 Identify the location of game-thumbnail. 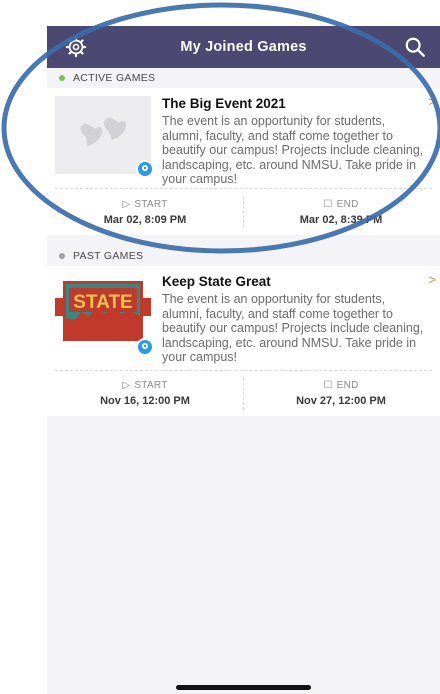
(103, 135).